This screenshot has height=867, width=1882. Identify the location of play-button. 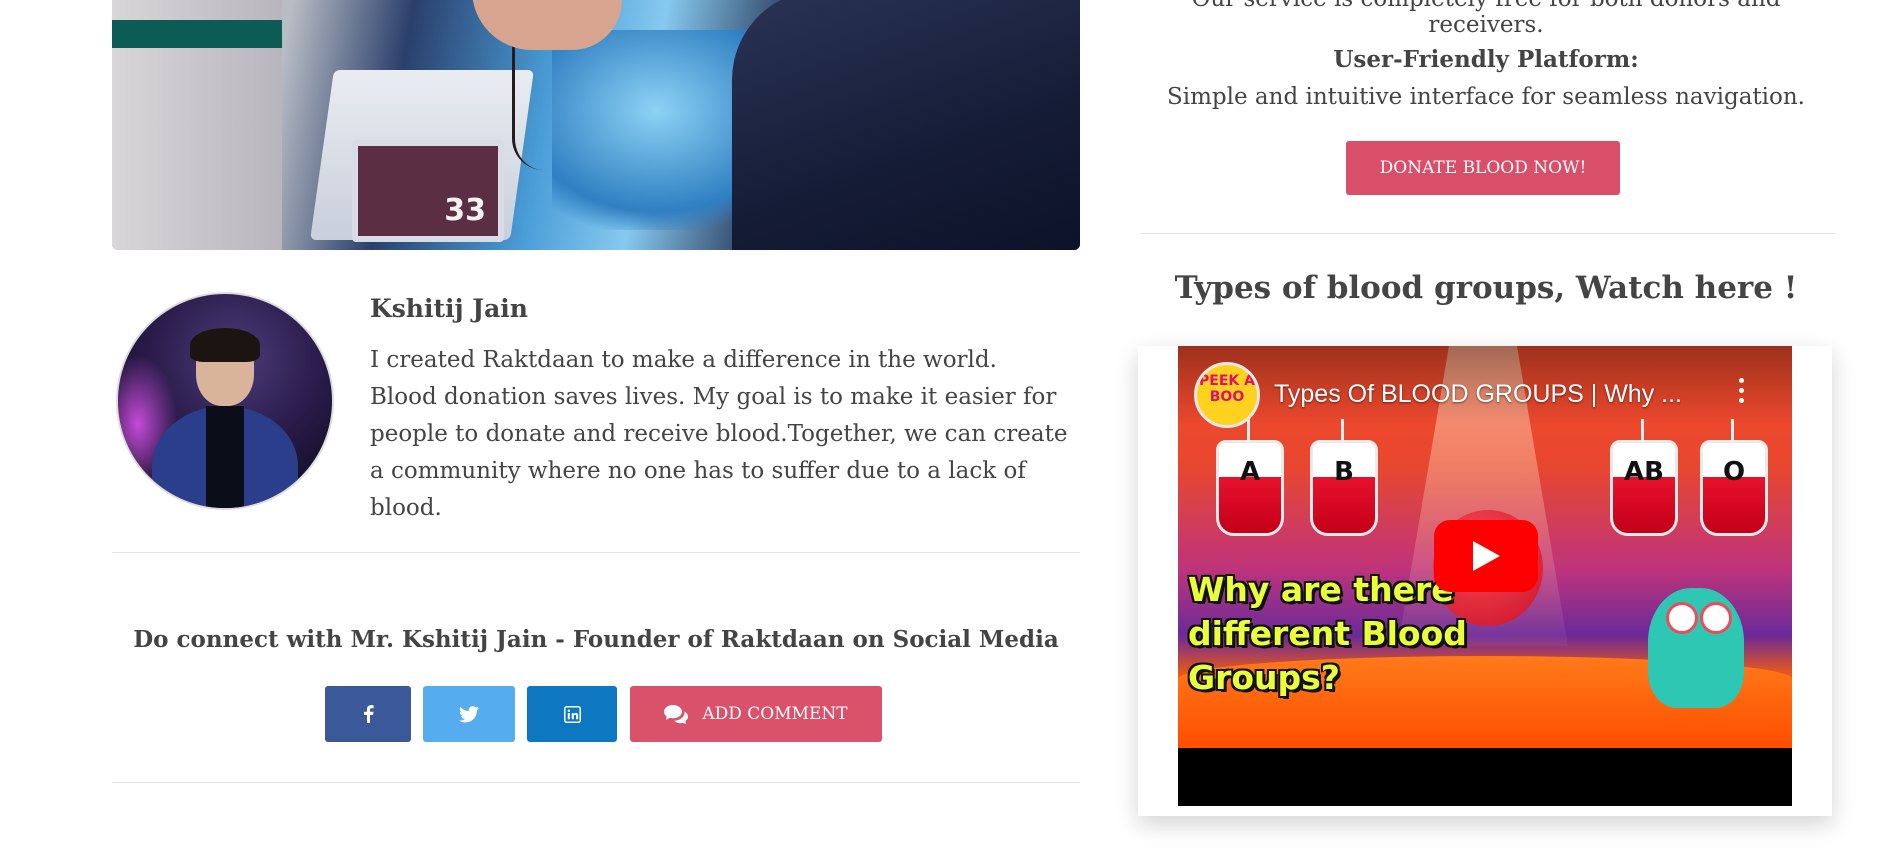
(1486, 556).